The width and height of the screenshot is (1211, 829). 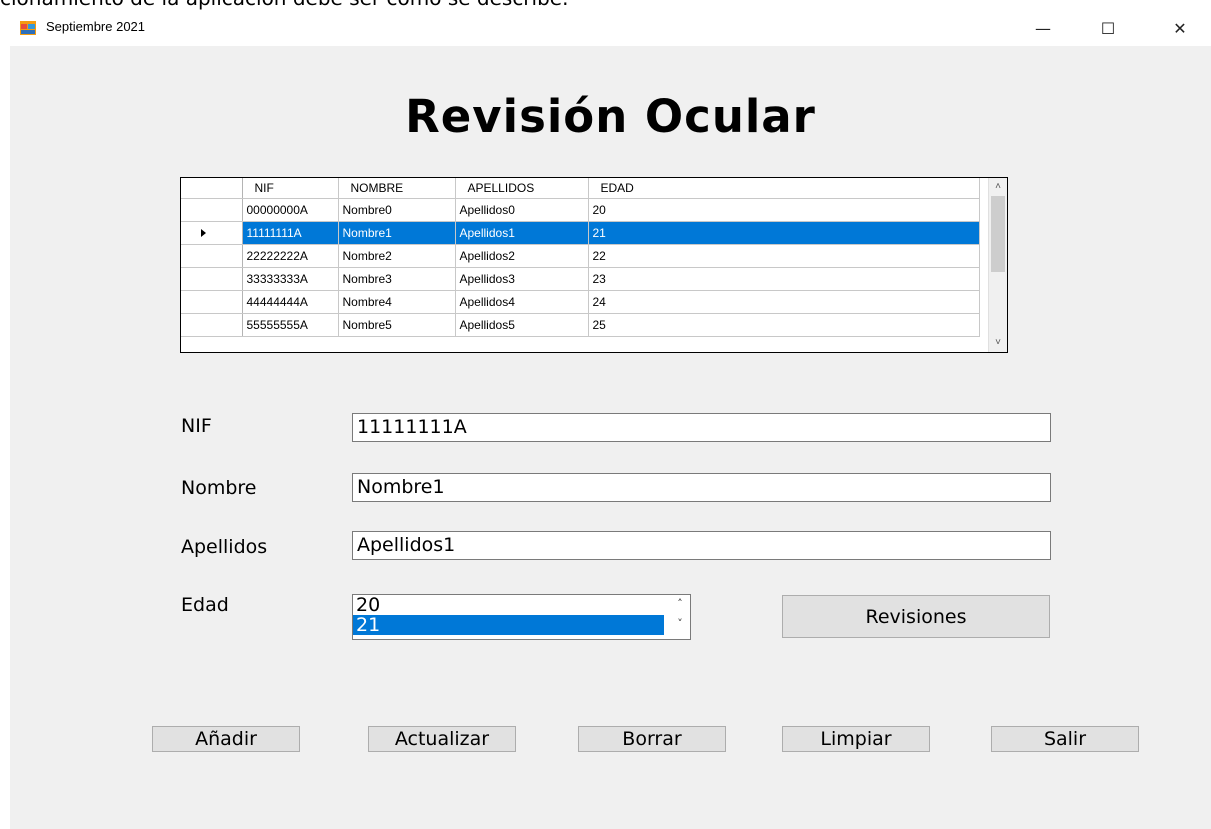 What do you see at coordinates (397, 256) in the screenshot?
I see `cell-nombre: Nombre2` at bounding box center [397, 256].